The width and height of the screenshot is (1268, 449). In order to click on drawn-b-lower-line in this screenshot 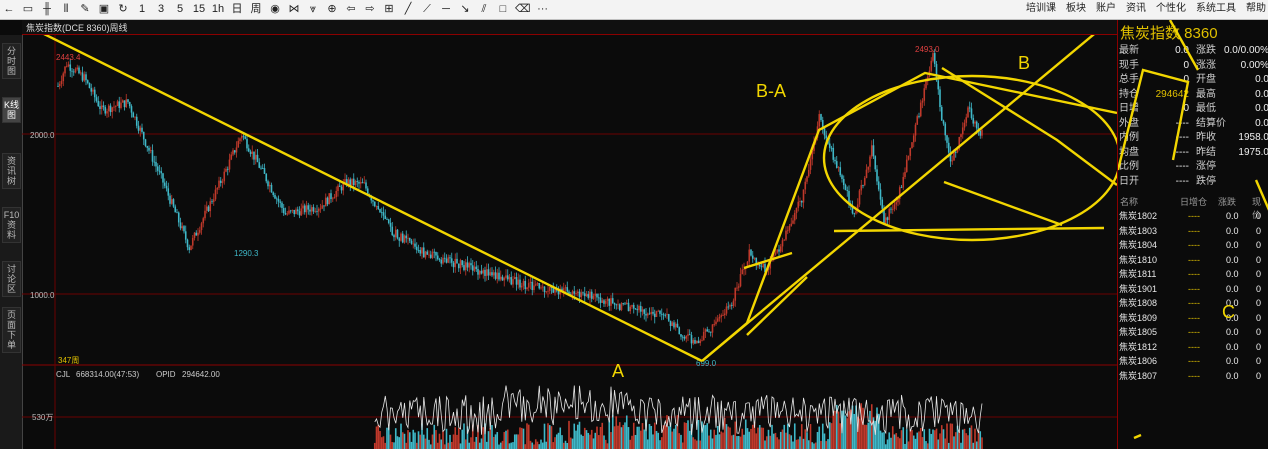, I will do `click(1003, 203)`.